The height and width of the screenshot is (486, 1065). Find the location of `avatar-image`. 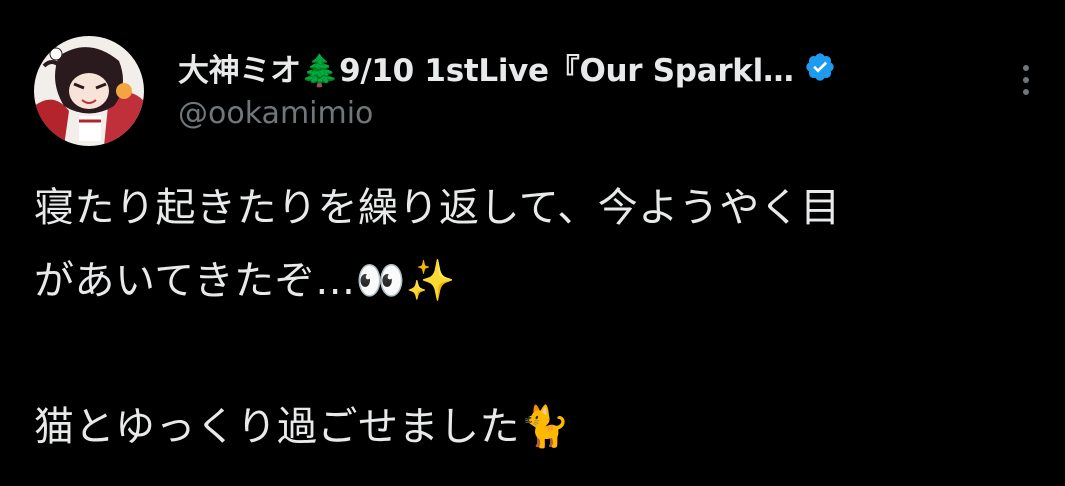

avatar-image is located at coordinates (89, 91).